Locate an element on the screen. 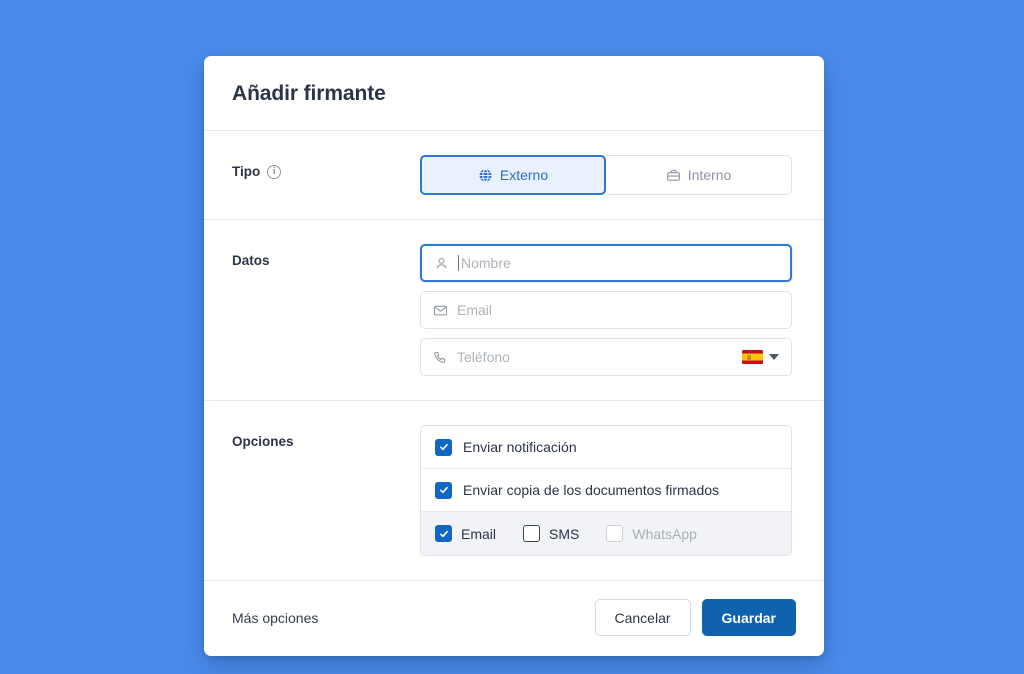 Image resolution: width=1024 pixels, height=674 pixels. type-option-externo-label: Externo is located at coordinates (524, 175).